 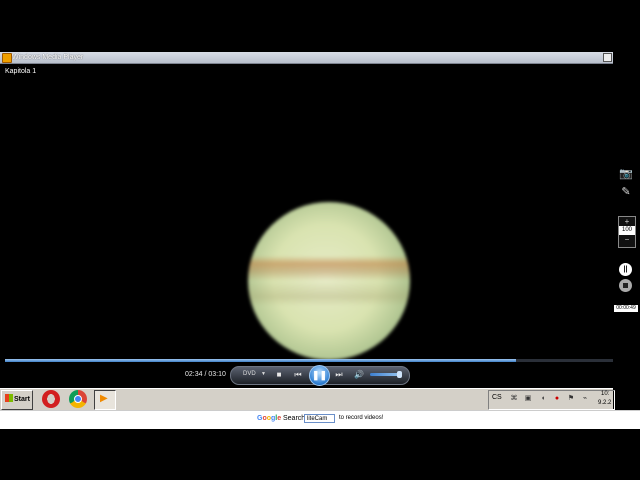 I want to click on next-icon: ⏭, so click(x=339, y=374).